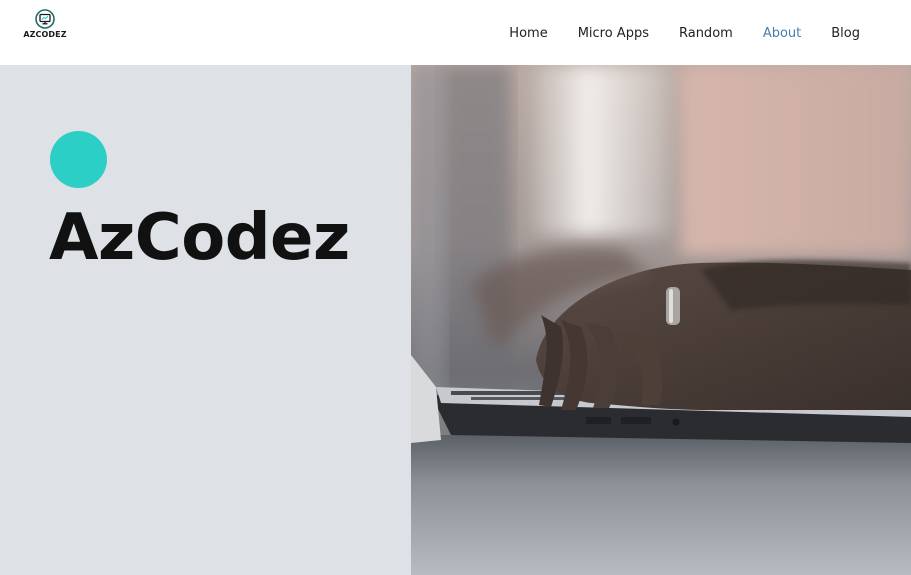 The width and height of the screenshot is (911, 575). What do you see at coordinates (613, 33) in the screenshot?
I see `nav-item-micro-apps: Micro Apps` at bounding box center [613, 33].